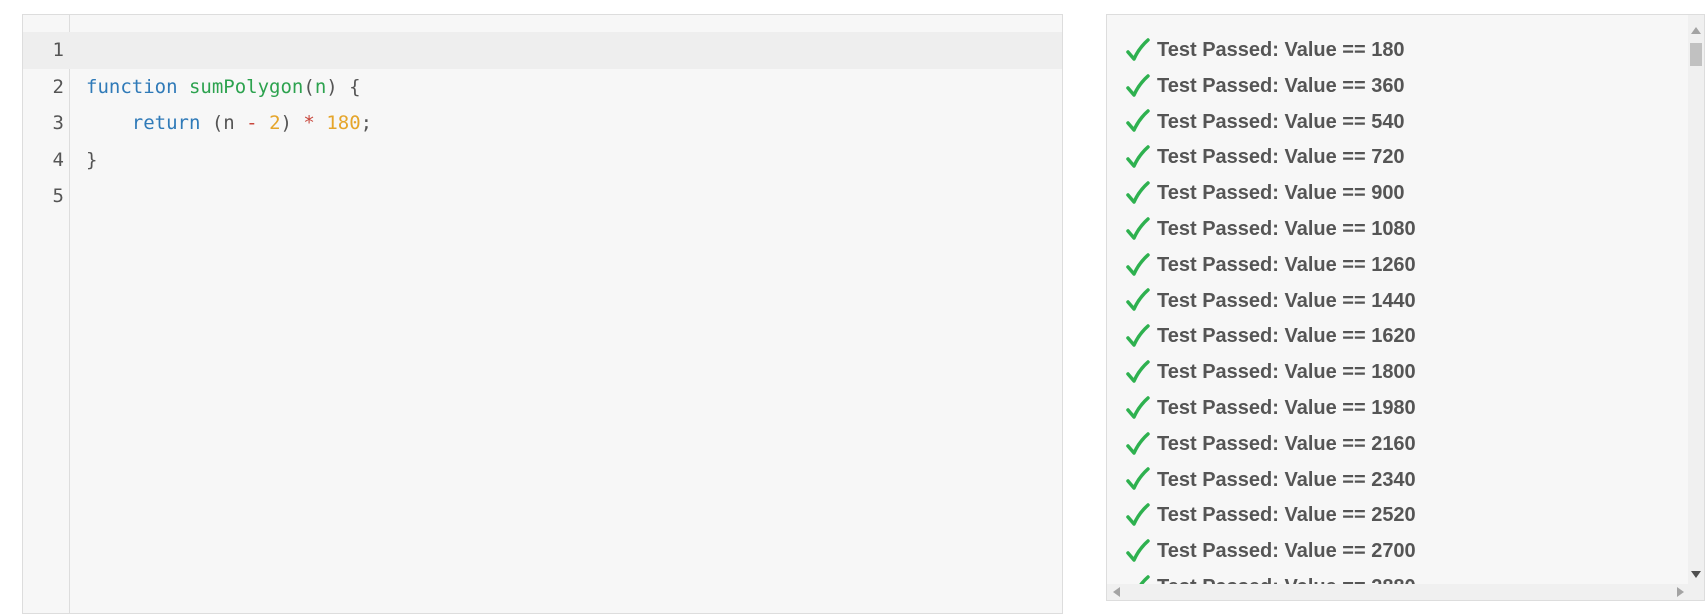 The image size is (1705, 614). I want to click on test-result-item: Test Passed: Value == 900, so click(1404, 194).